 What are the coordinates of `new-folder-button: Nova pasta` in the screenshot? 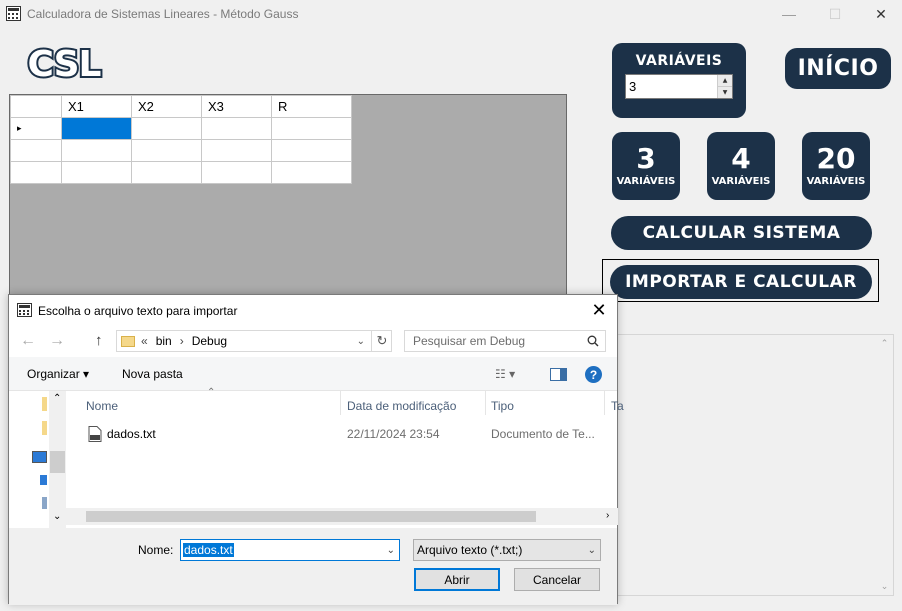 It's located at (152, 374).